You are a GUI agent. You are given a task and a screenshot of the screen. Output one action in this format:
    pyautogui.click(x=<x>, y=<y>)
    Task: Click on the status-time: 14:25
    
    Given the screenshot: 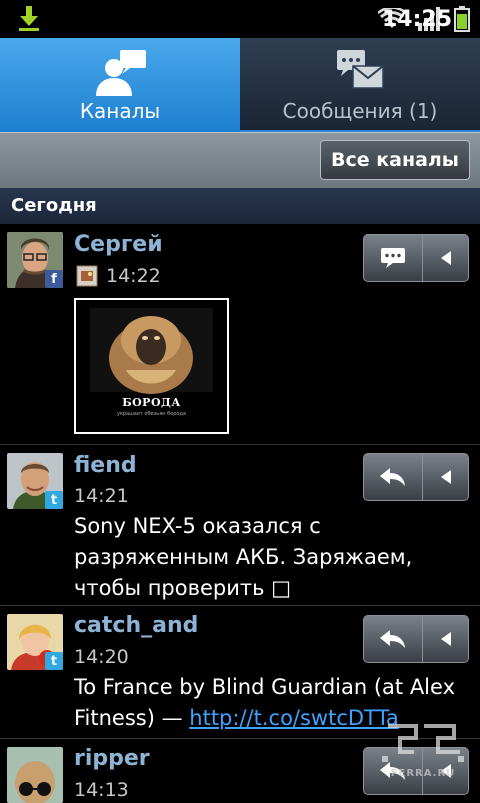 What is the action you would take?
    pyautogui.click(x=417, y=19)
    